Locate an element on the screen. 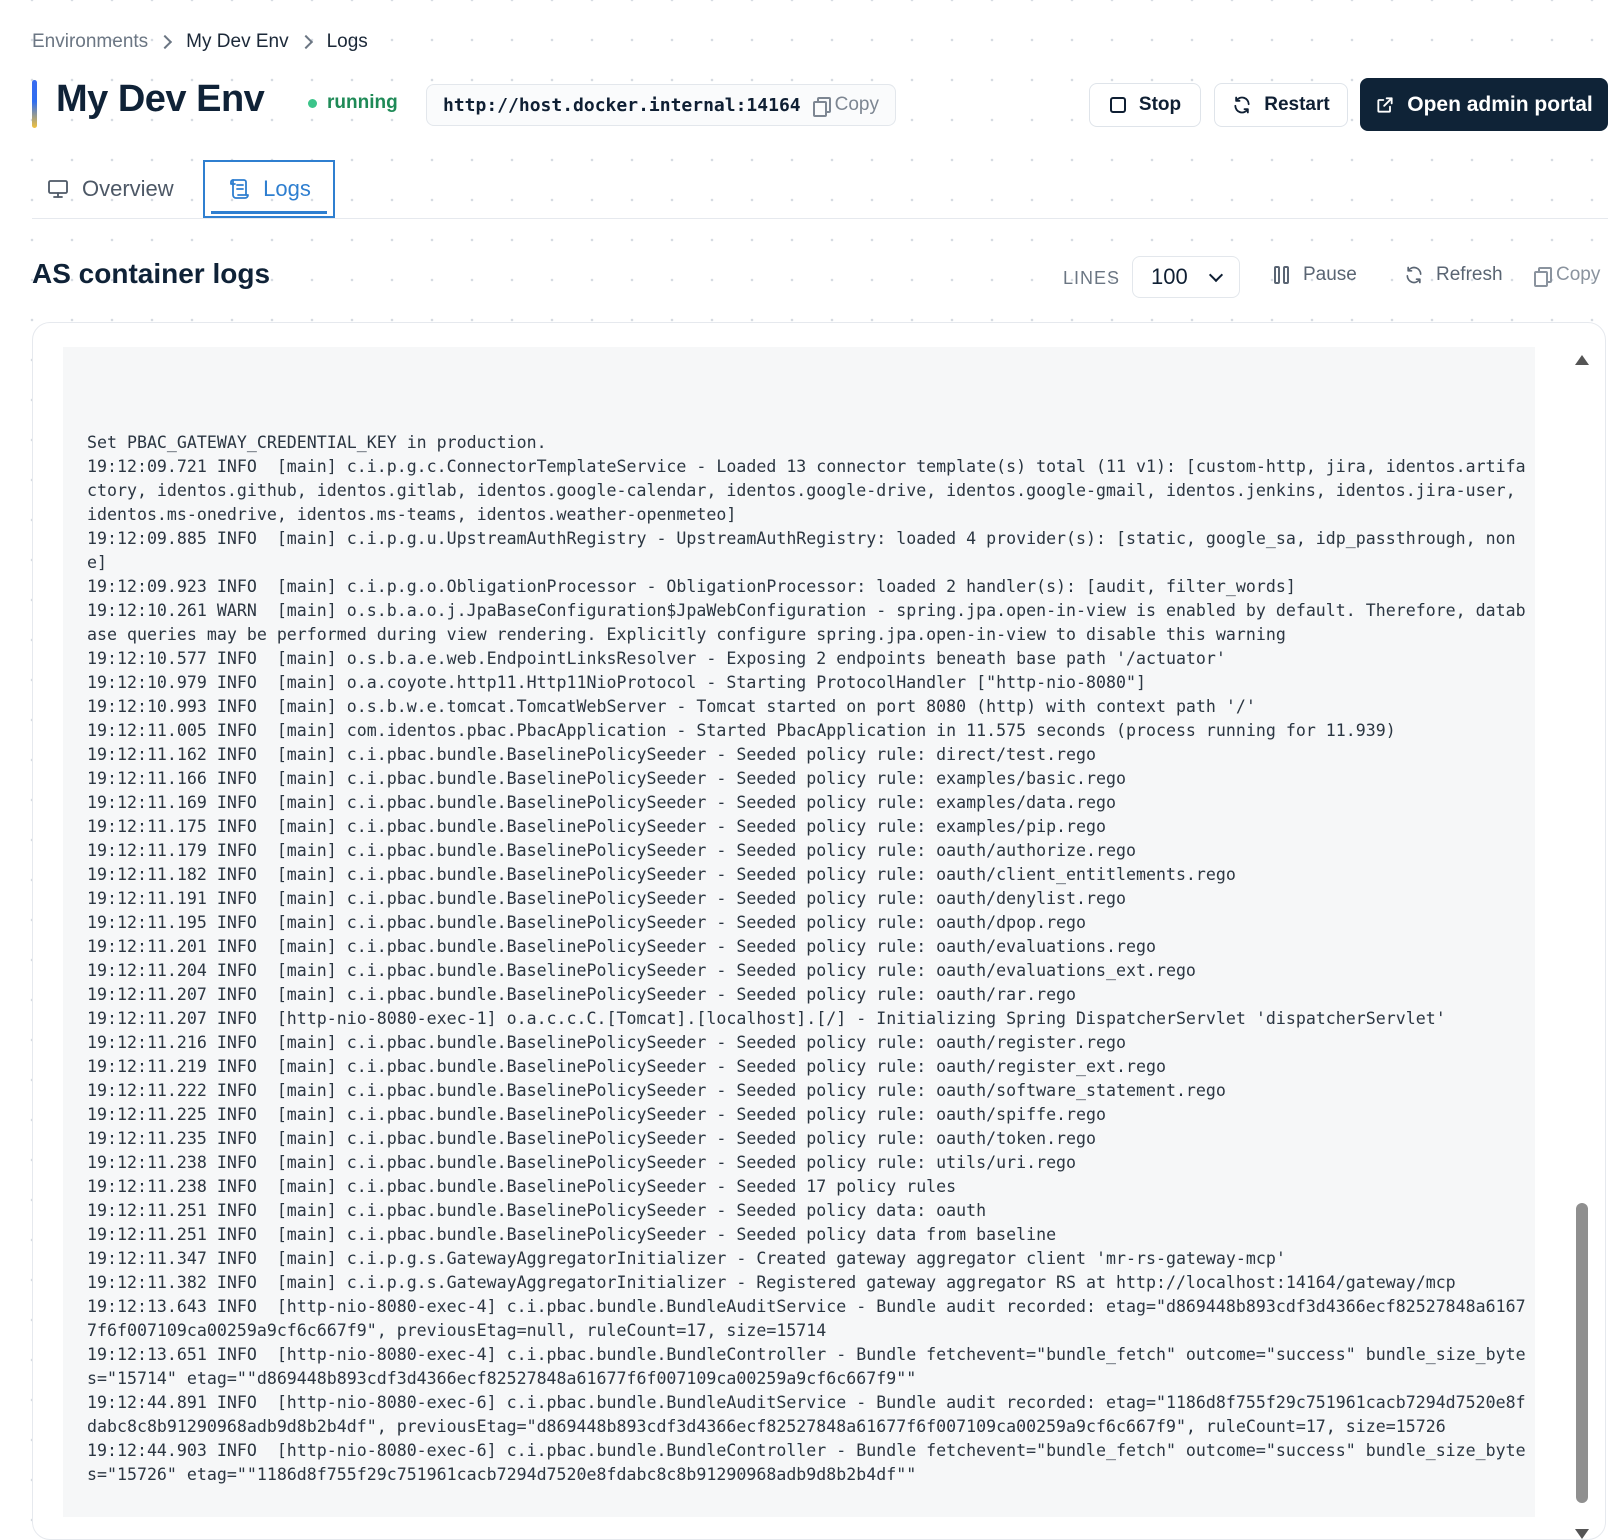 The height and width of the screenshot is (1540, 1618). copy-url-label: Copy is located at coordinates (856, 104).